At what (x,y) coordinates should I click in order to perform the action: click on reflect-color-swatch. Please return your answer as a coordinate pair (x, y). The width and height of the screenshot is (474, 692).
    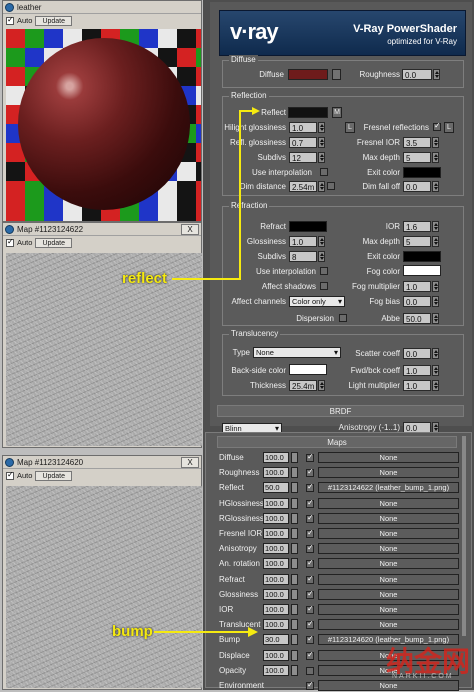
    Looking at the image, I should click on (308, 112).